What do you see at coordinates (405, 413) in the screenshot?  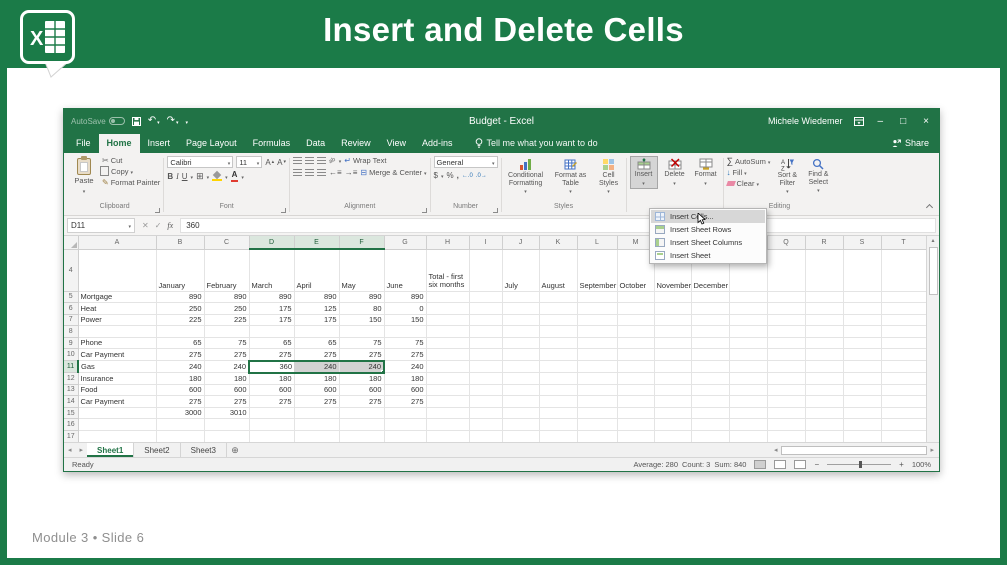 I see `cell-G15` at bounding box center [405, 413].